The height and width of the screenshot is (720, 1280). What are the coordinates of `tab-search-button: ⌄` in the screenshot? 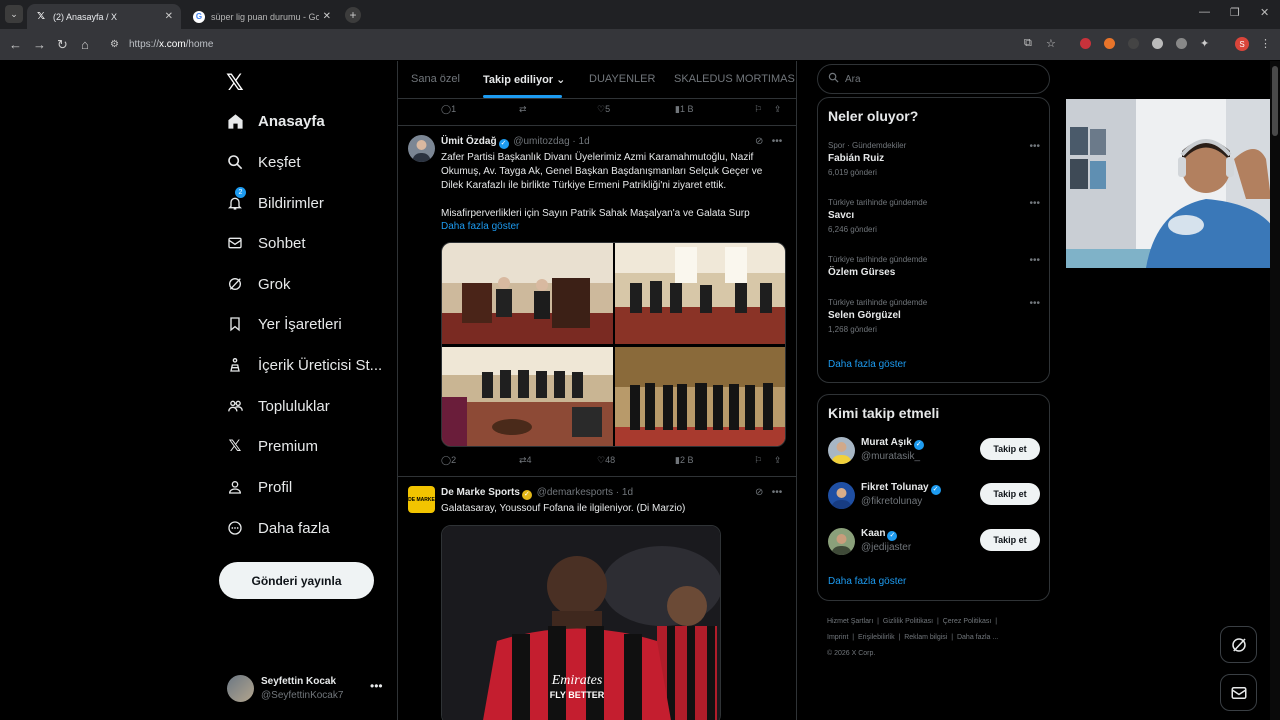 It's located at (14, 14).